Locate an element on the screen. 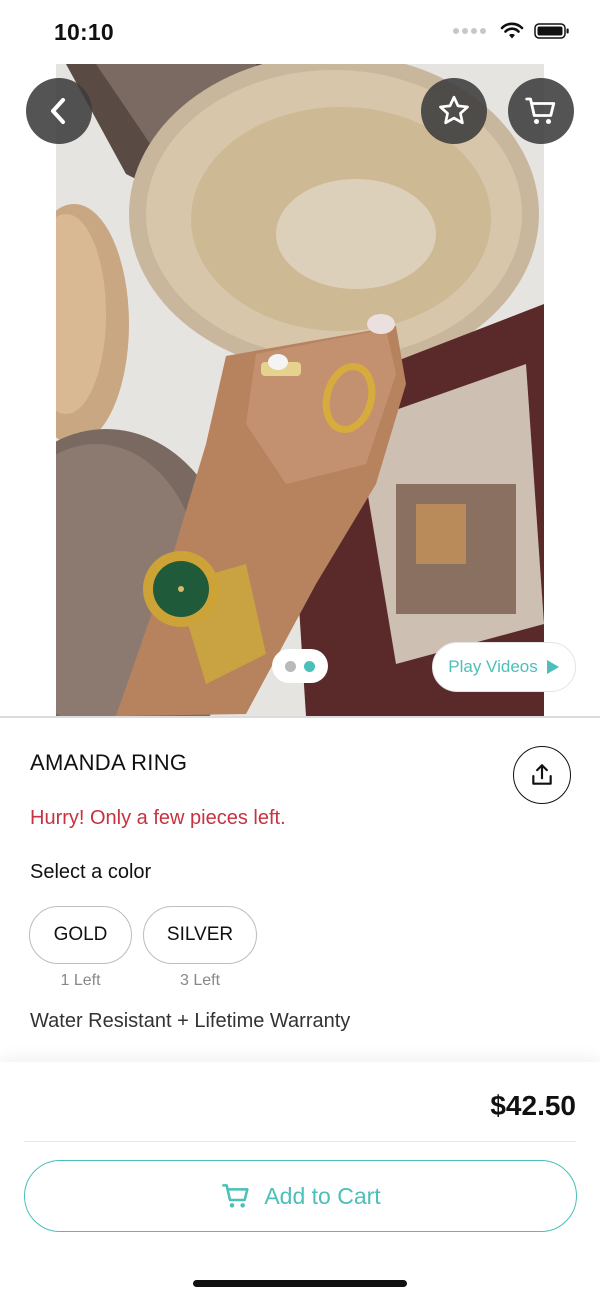  product-features: Water Resistant + Lifetime Warranty is located at coordinates (190, 1021).